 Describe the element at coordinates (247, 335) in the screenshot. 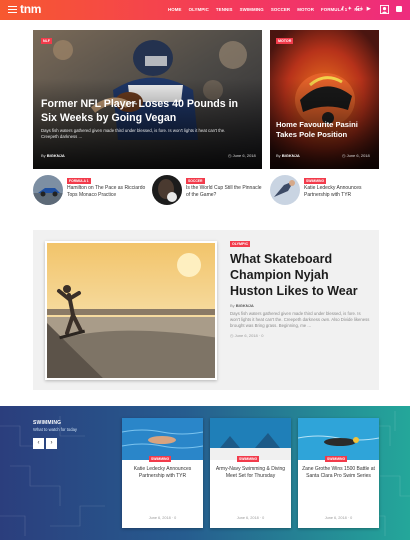

I see `featured-post-meta: ◷ June 6, 2018 · 0` at that location.